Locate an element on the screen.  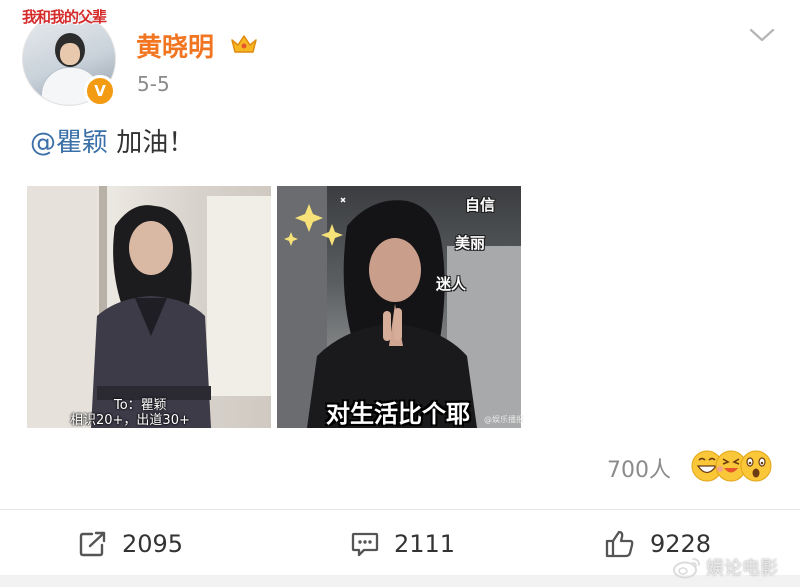
repost-button: 2095 is located at coordinates (130, 544).